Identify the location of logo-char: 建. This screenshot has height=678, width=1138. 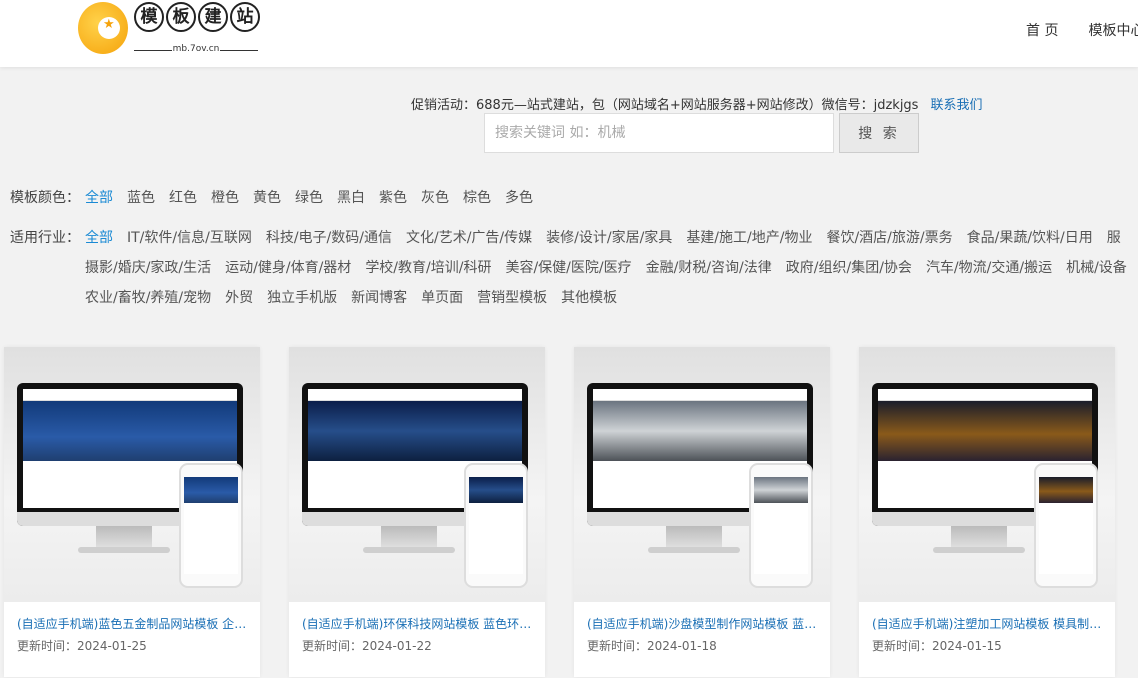
(213, 17).